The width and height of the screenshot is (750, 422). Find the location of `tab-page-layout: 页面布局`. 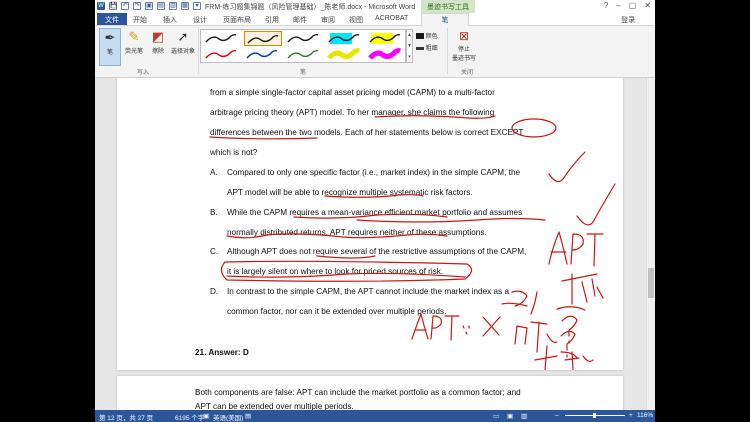

tab-page-layout: 页面布局 is located at coordinates (237, 20).